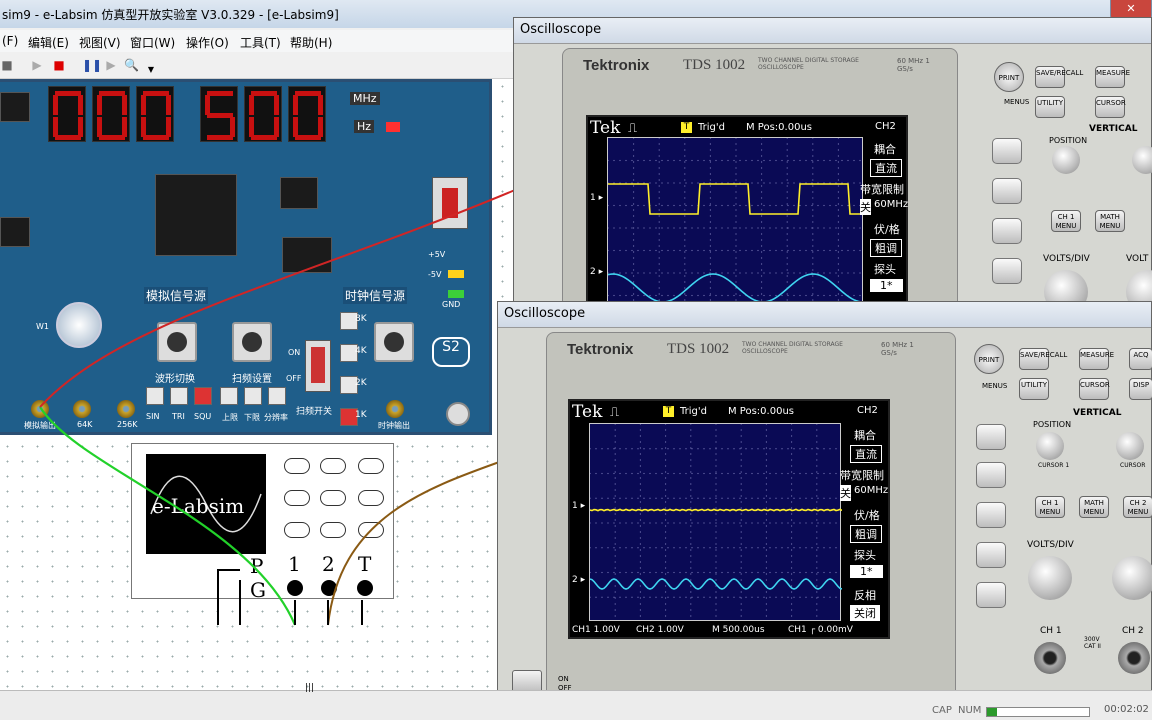 The width and height of the screenshot is (1152, 720). Describe the element at coordinates (1043, 359) in the screenshot. I see `scope2-save-recall-button: SAVE/RECALL` at that location.